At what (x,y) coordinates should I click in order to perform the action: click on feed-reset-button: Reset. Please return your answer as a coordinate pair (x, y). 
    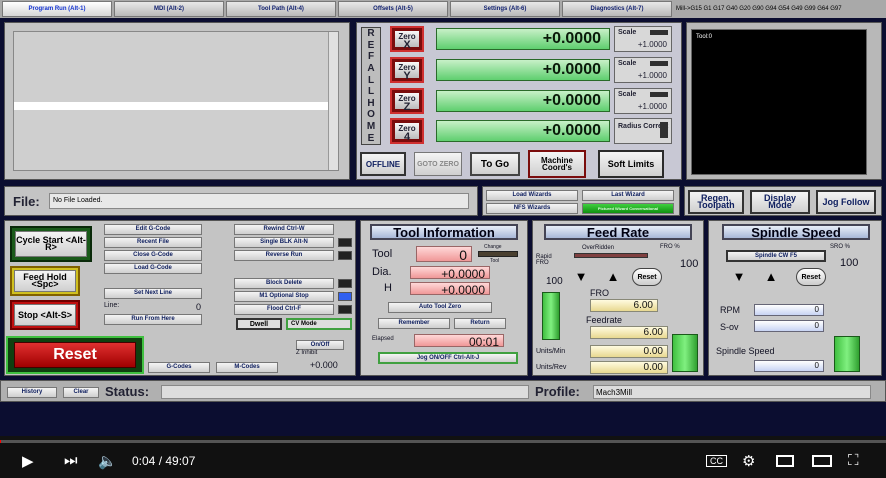
    Looking at the image, I should click on (647, 277).